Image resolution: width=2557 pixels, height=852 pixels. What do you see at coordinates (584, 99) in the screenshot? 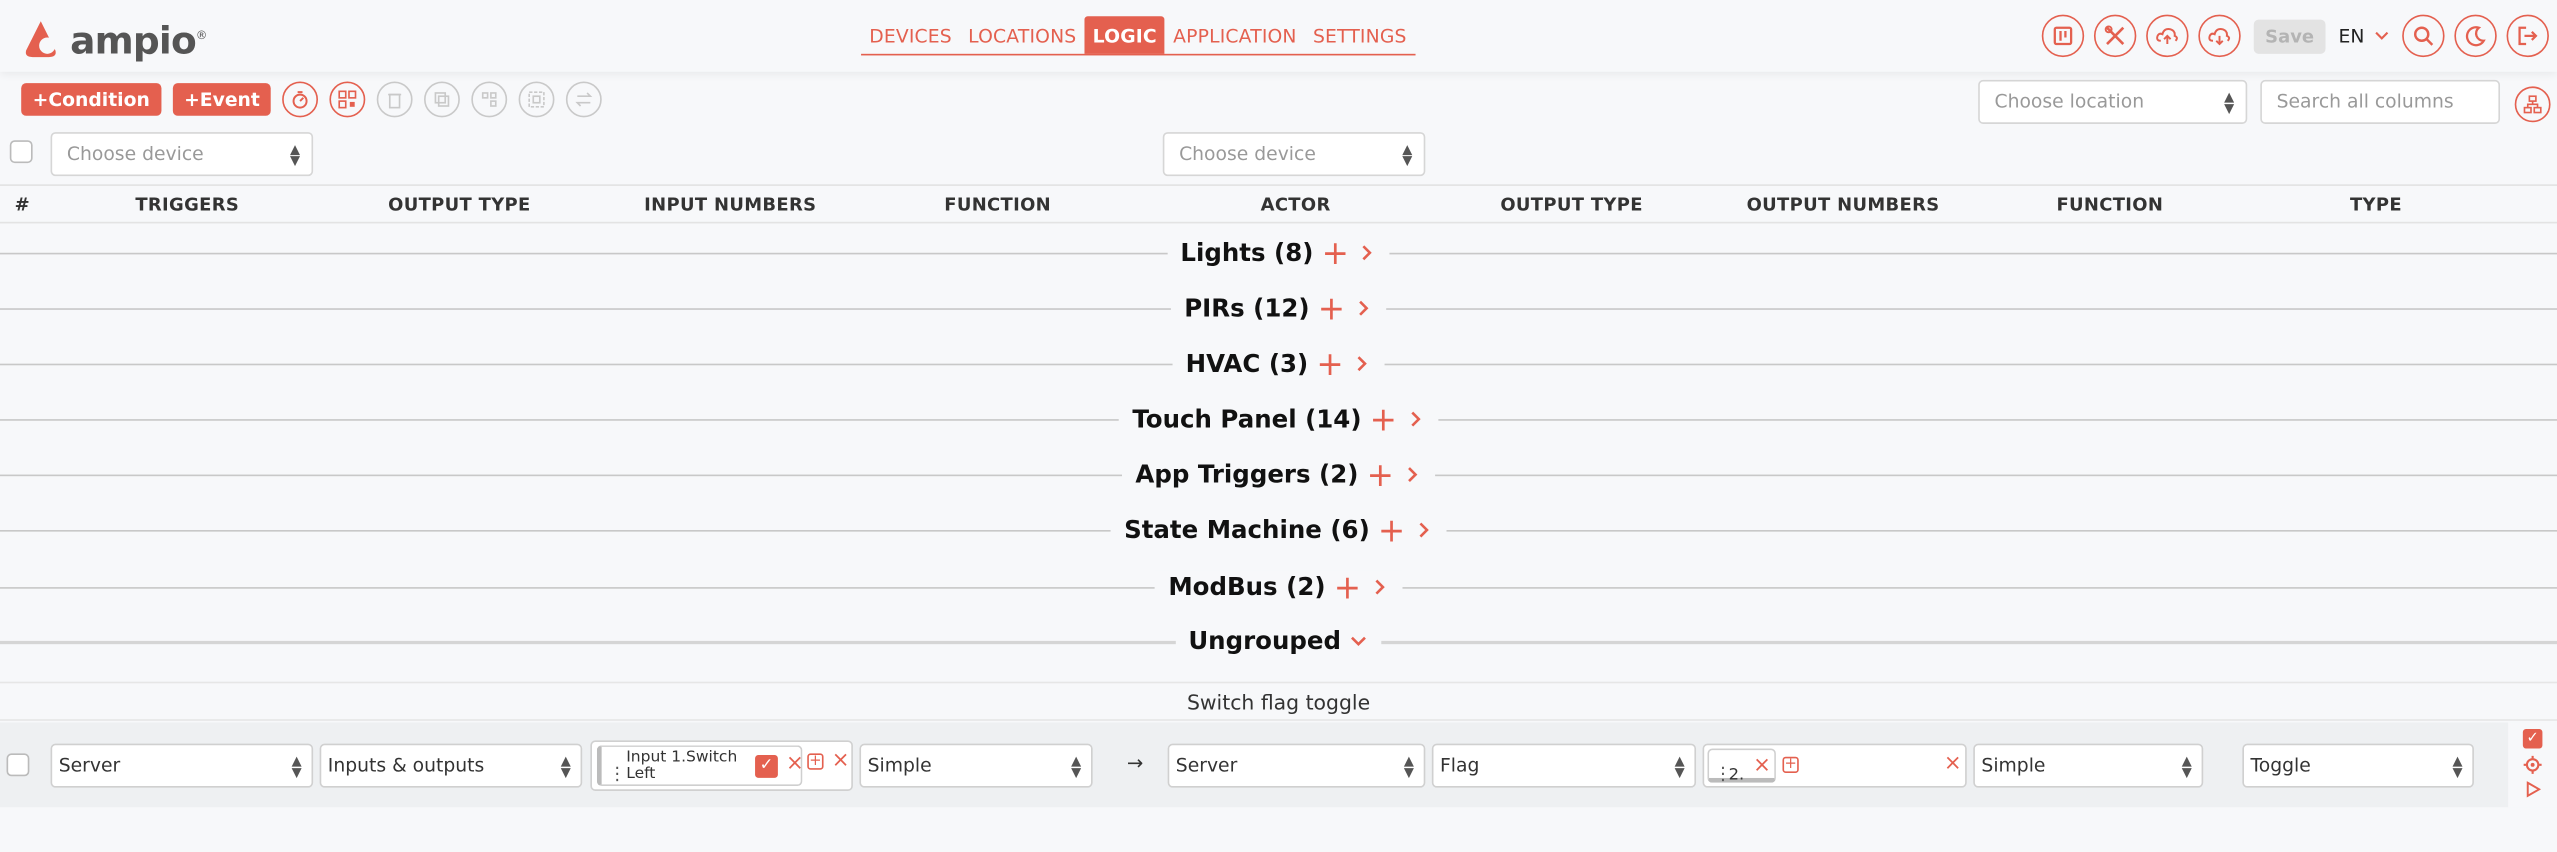
I see `swap-button` at bounding box center [584, 99].